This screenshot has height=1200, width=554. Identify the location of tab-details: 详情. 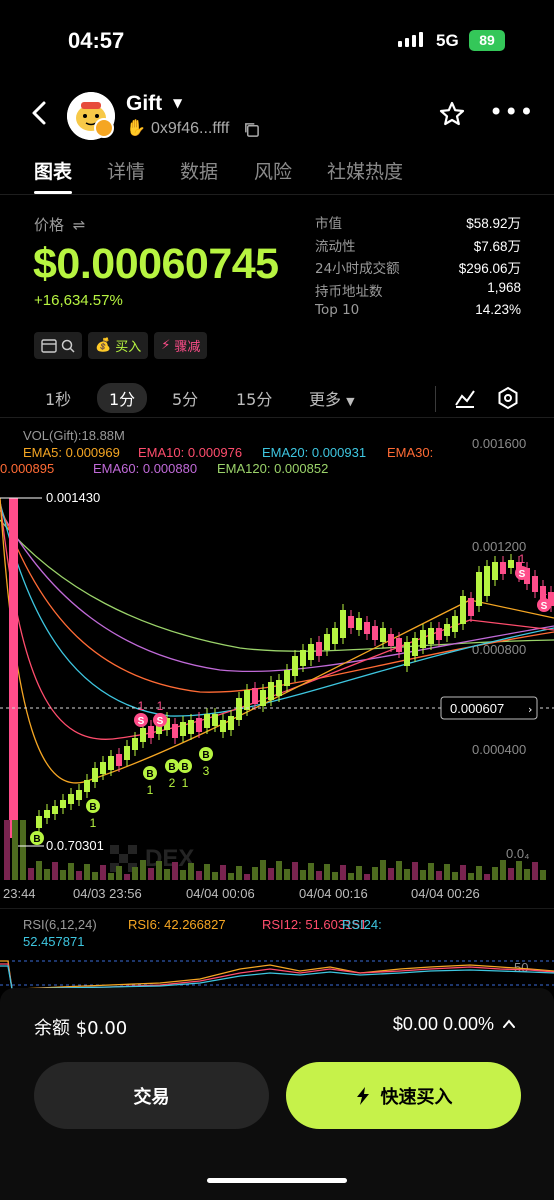
(126, 170).